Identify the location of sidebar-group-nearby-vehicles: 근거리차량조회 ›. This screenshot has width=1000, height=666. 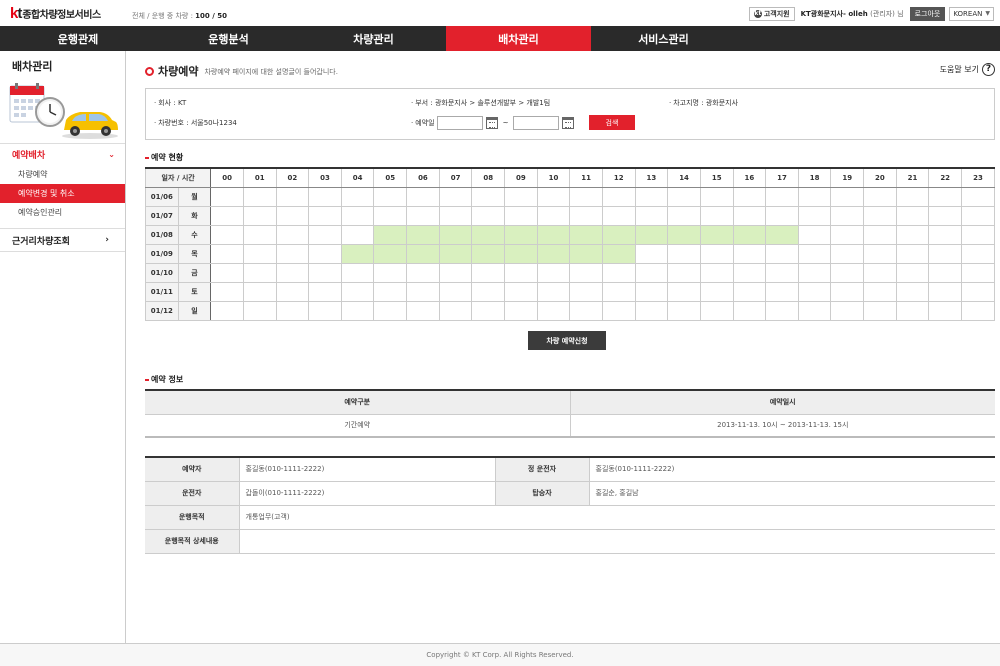
(62, 240).